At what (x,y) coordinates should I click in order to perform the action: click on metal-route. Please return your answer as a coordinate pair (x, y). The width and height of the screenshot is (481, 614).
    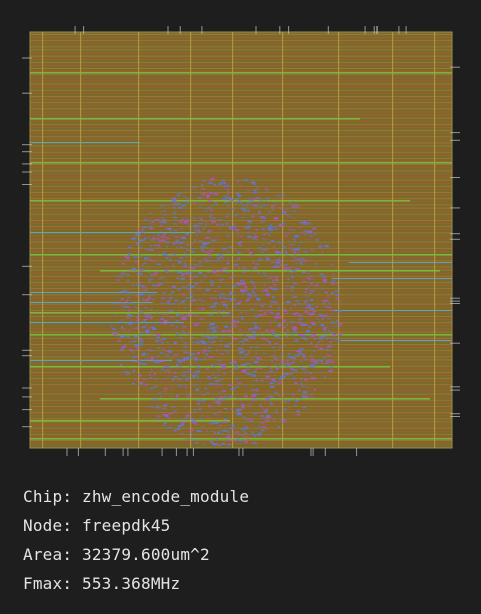
    Looking at the image, I should click on (210, 367).